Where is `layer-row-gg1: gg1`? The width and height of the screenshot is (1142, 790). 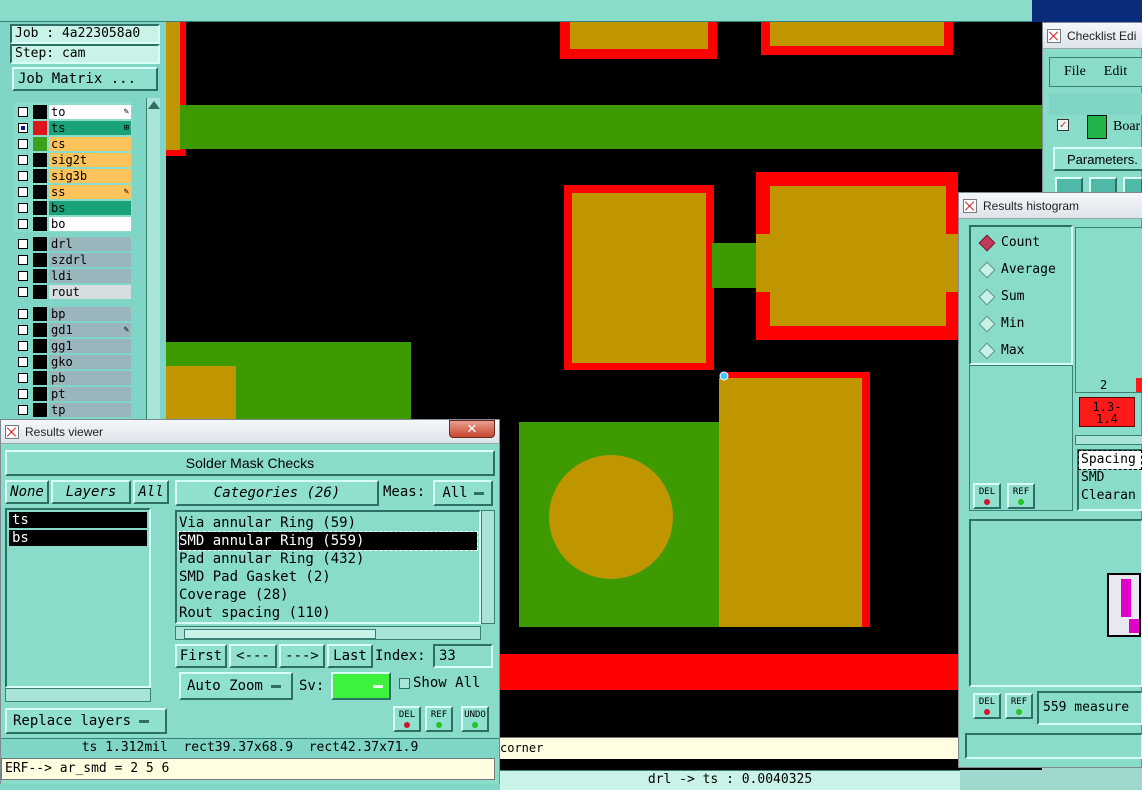 layer-row-gg1: gg1 is located at coordinates (72, 345).